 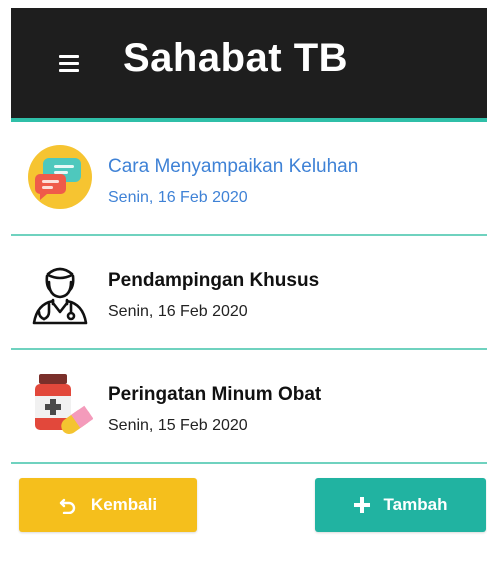 I want to click on item-title: Cara Menyampaikan Keluhan, so click(x=233, y=166).